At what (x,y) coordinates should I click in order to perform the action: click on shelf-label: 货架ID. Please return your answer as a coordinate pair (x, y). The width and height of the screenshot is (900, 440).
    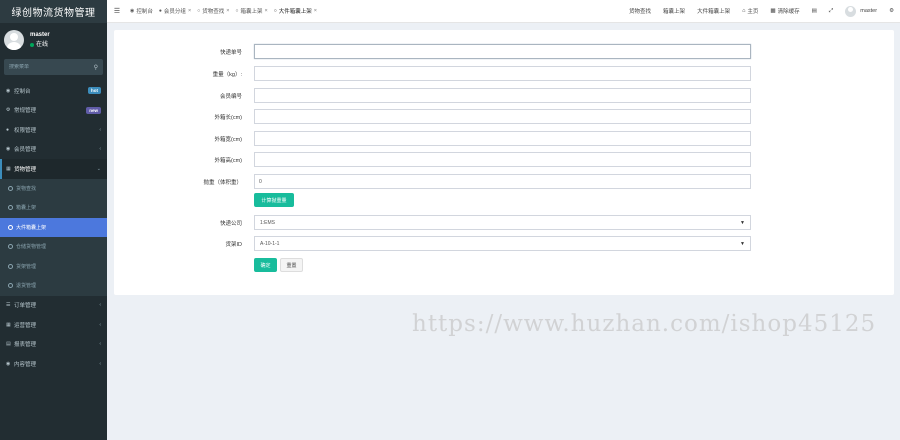
    Looking at the image, I should click on (233, 244).